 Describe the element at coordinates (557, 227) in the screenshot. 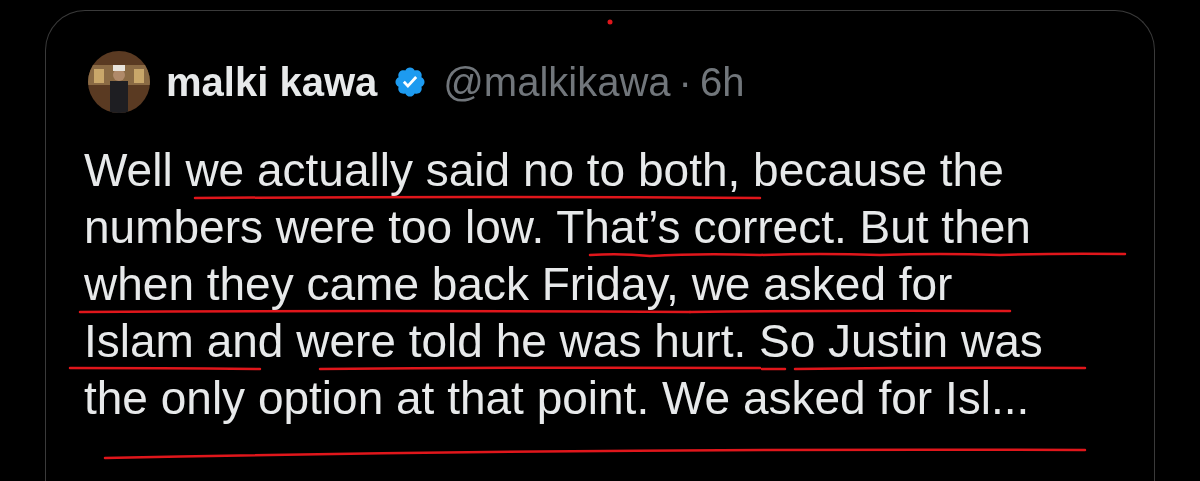

I see `post-text-line: numbers were too low. That’s correct. But then` at that location.